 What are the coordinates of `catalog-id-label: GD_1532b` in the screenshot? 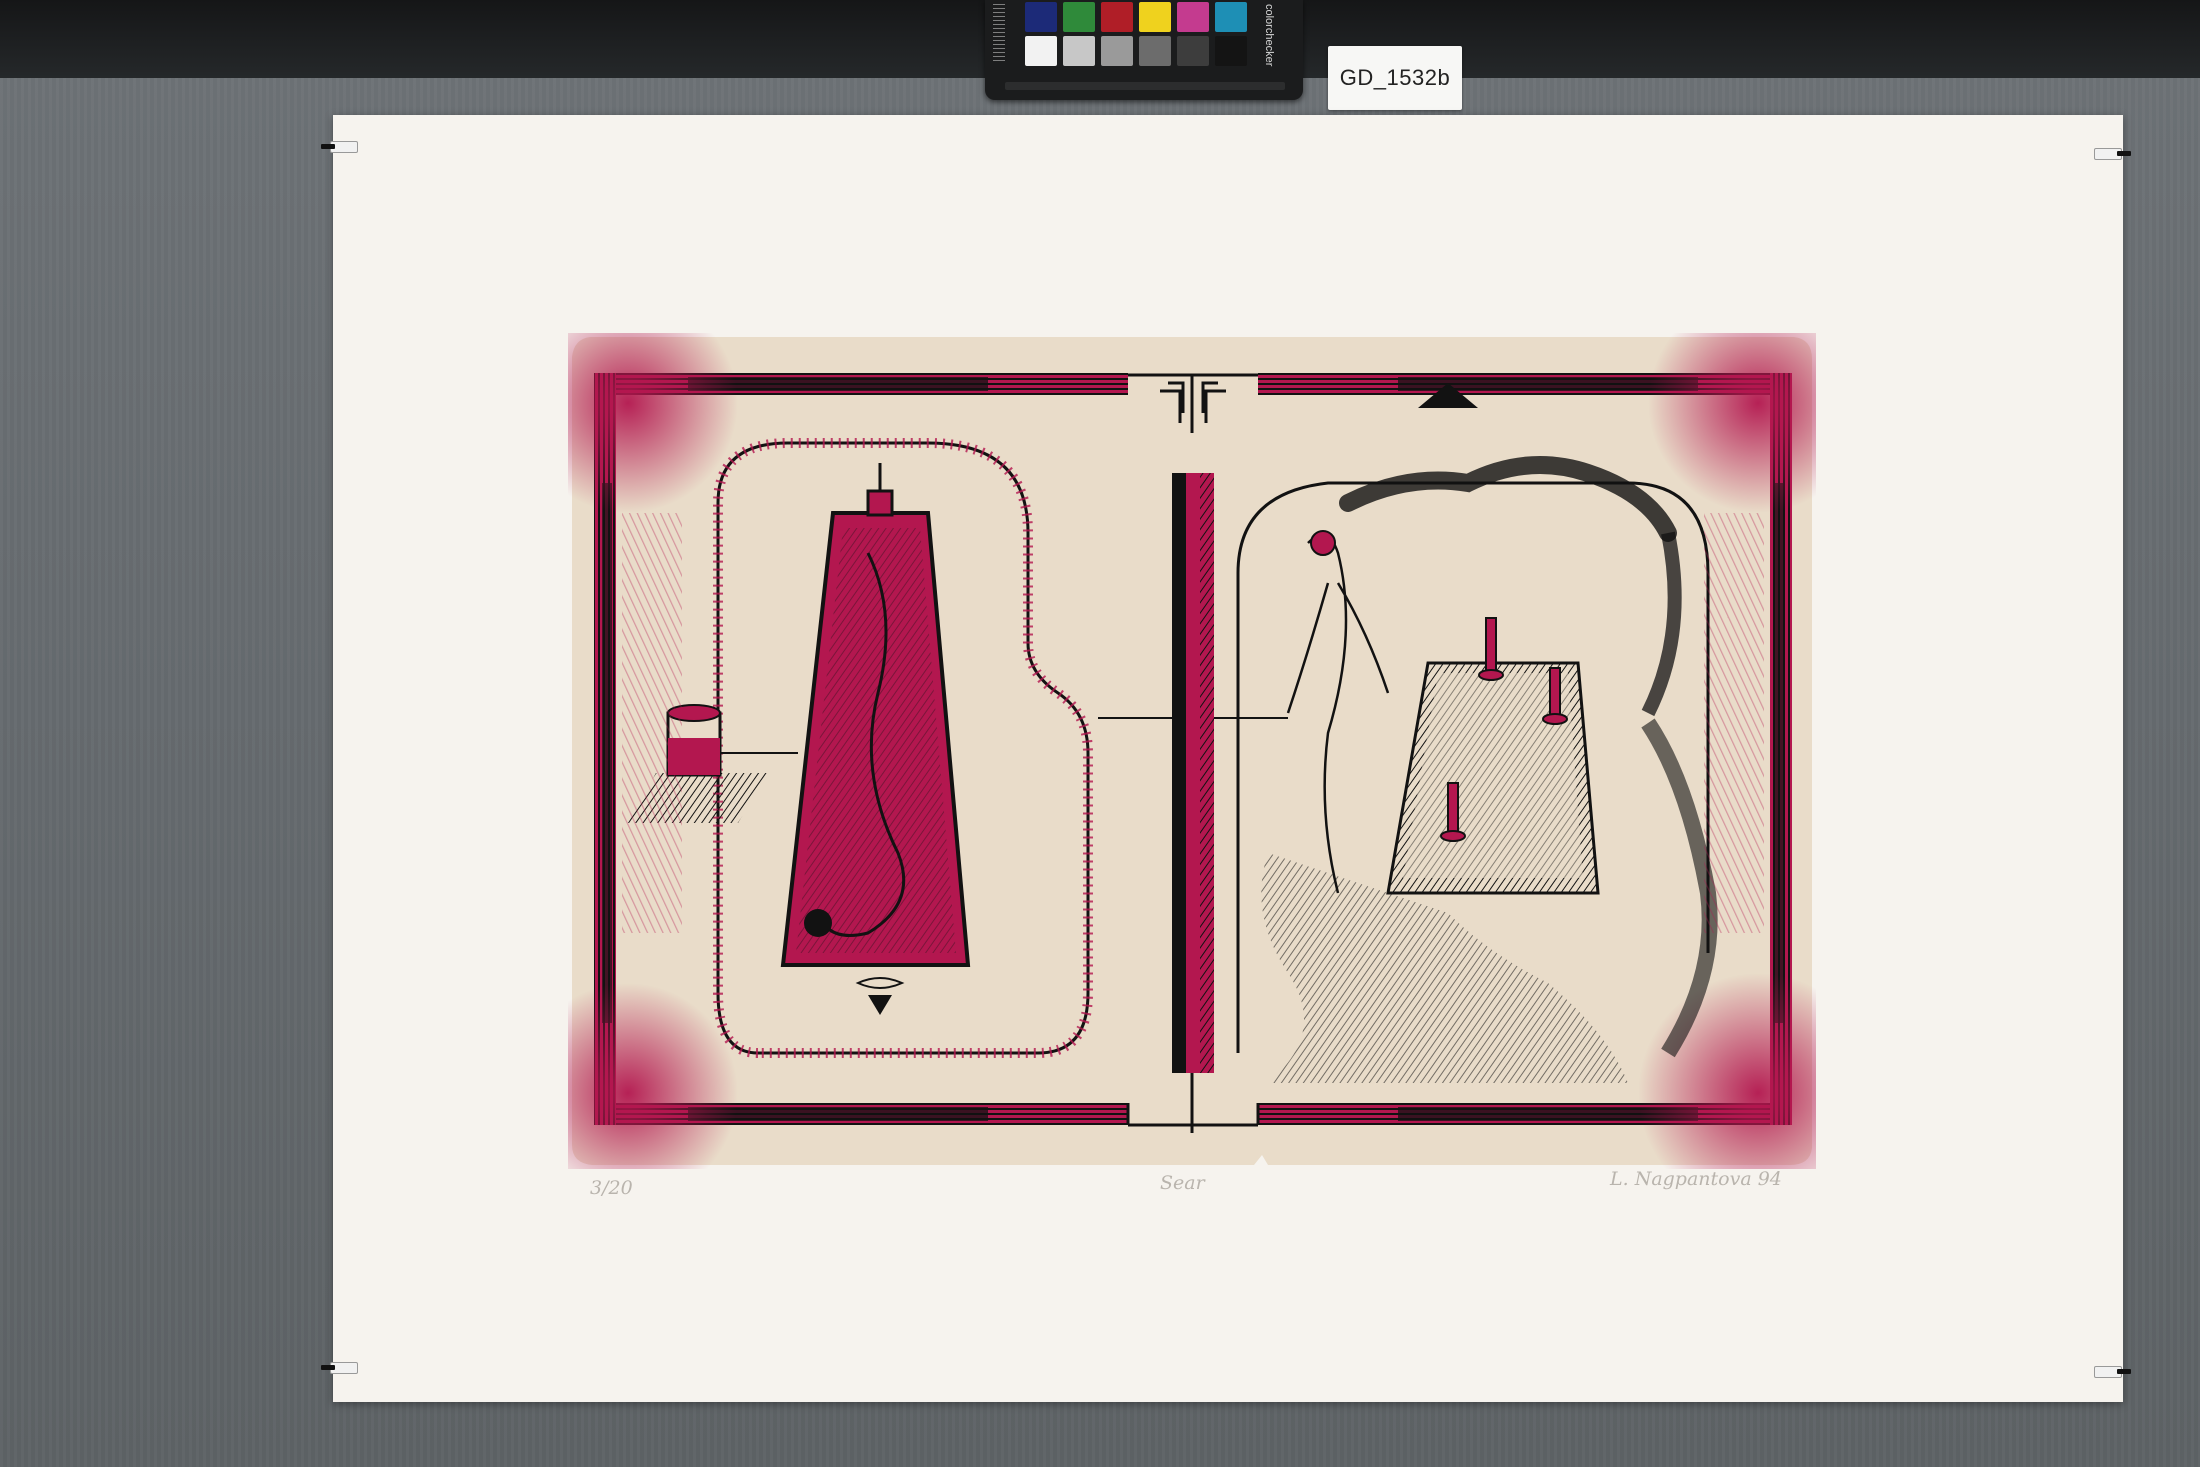 It's located at (1395, 78).